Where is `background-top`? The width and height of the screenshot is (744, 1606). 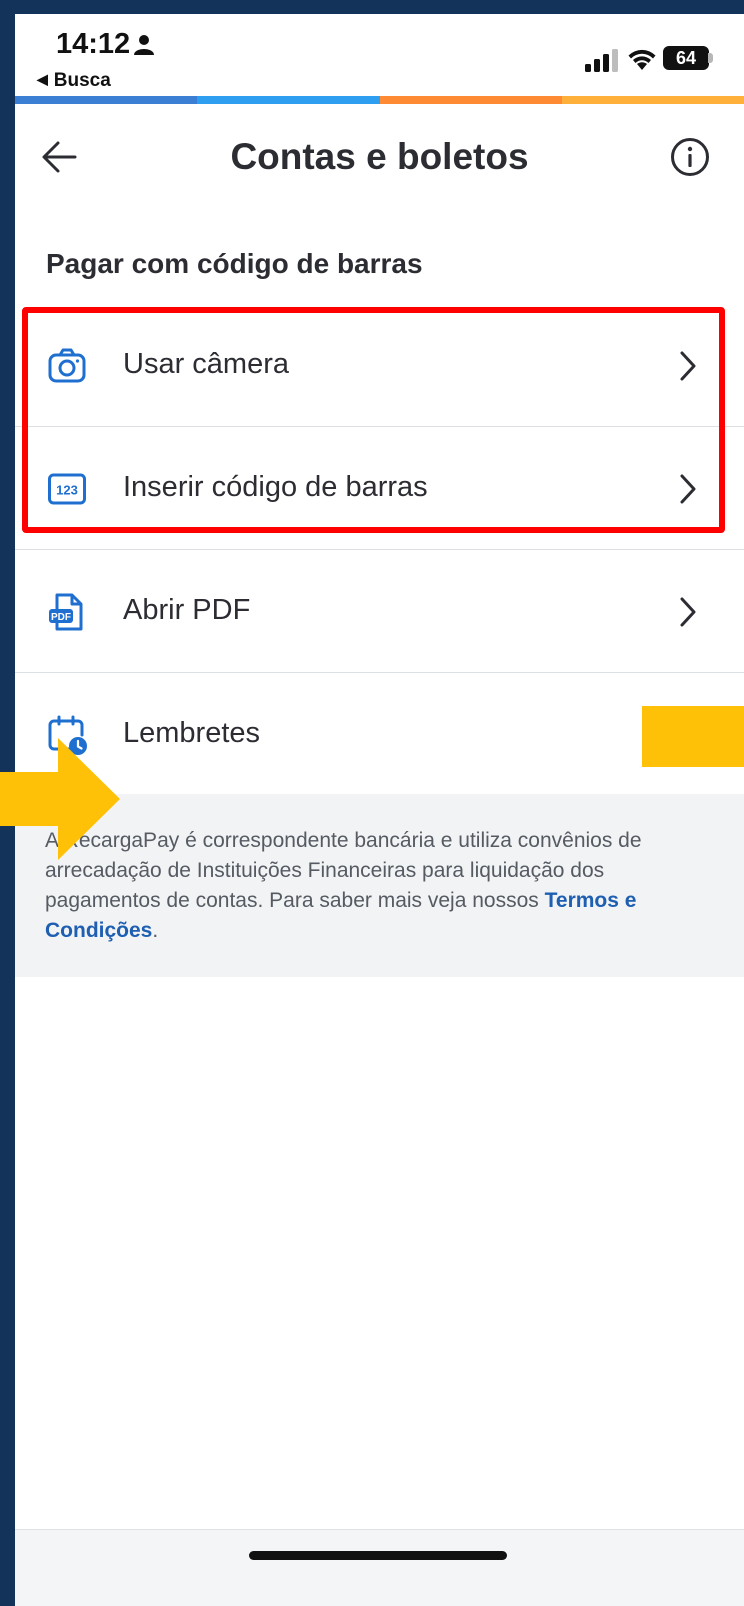
background-top is located at coordinates (372, 7).